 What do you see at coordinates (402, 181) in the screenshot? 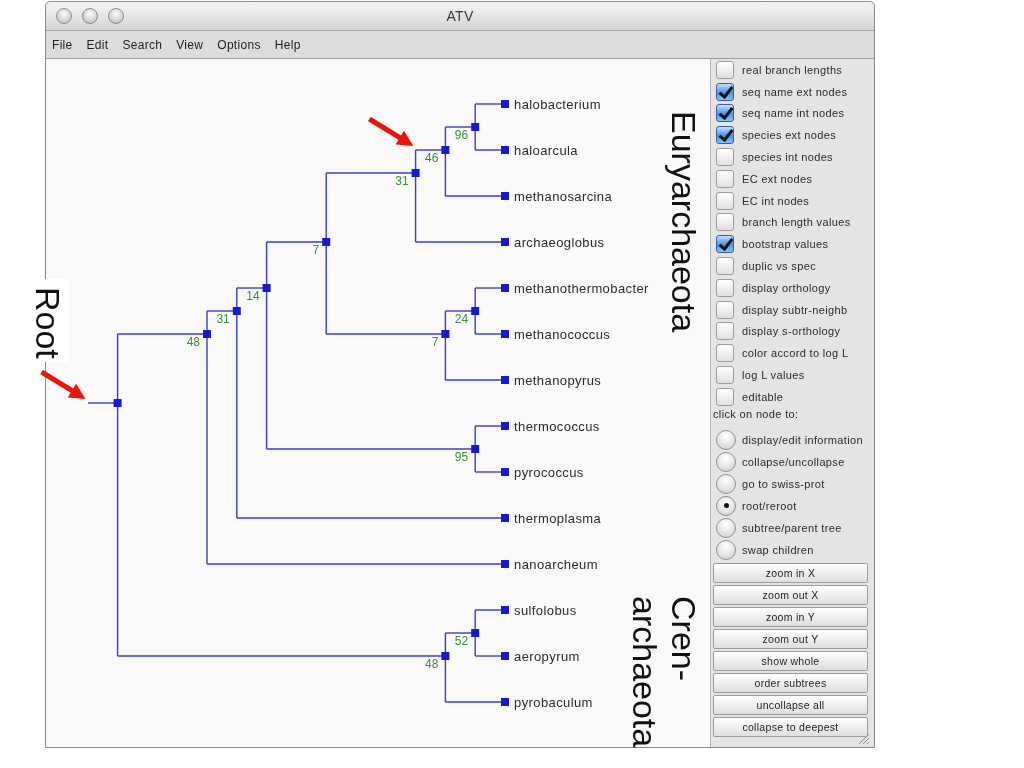
I see `bootstrap-value: 31` at bounding box center [402, 181].